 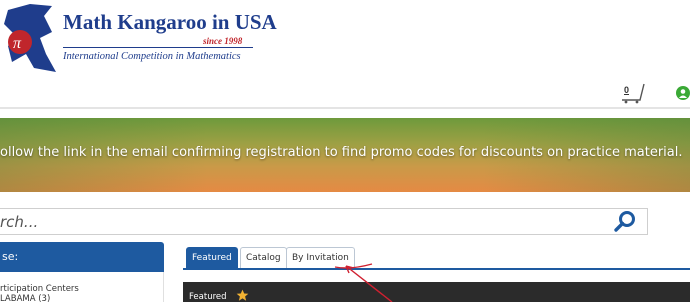 What do you see at coordinates (17, 43) in the screenshot?
I see `svg-text: π` at bounding box center [17, 43].